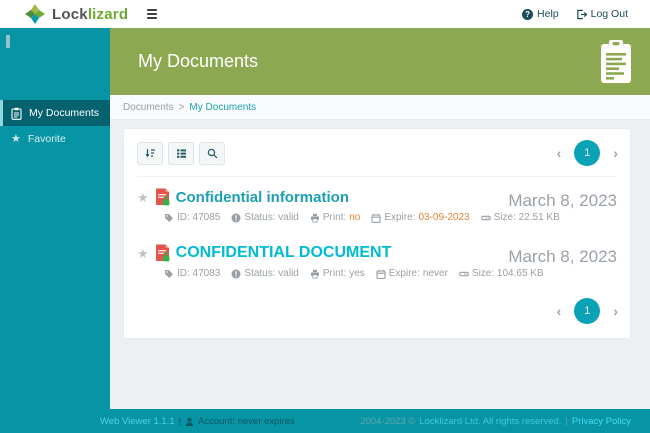  Describe the element at coordinates (601, 421) in the screenshot. I see `privacy-policy-link: Privacy Policy` at that location.